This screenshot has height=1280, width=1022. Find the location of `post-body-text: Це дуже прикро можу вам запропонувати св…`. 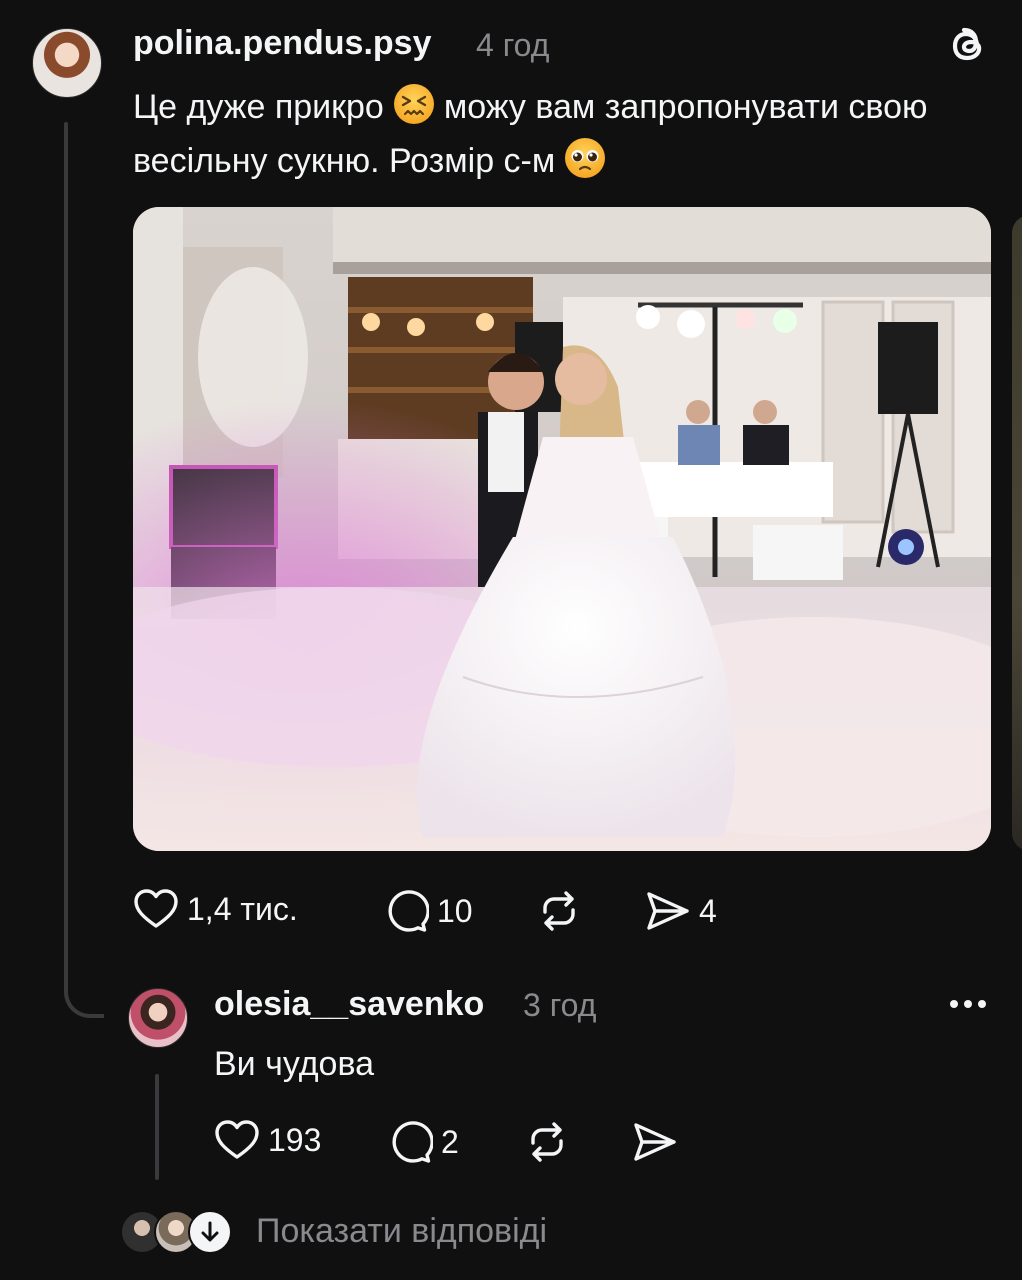

post-body-text: Це дуже прикро можу вам запропонувати св… is located at coordinates (563, 134).